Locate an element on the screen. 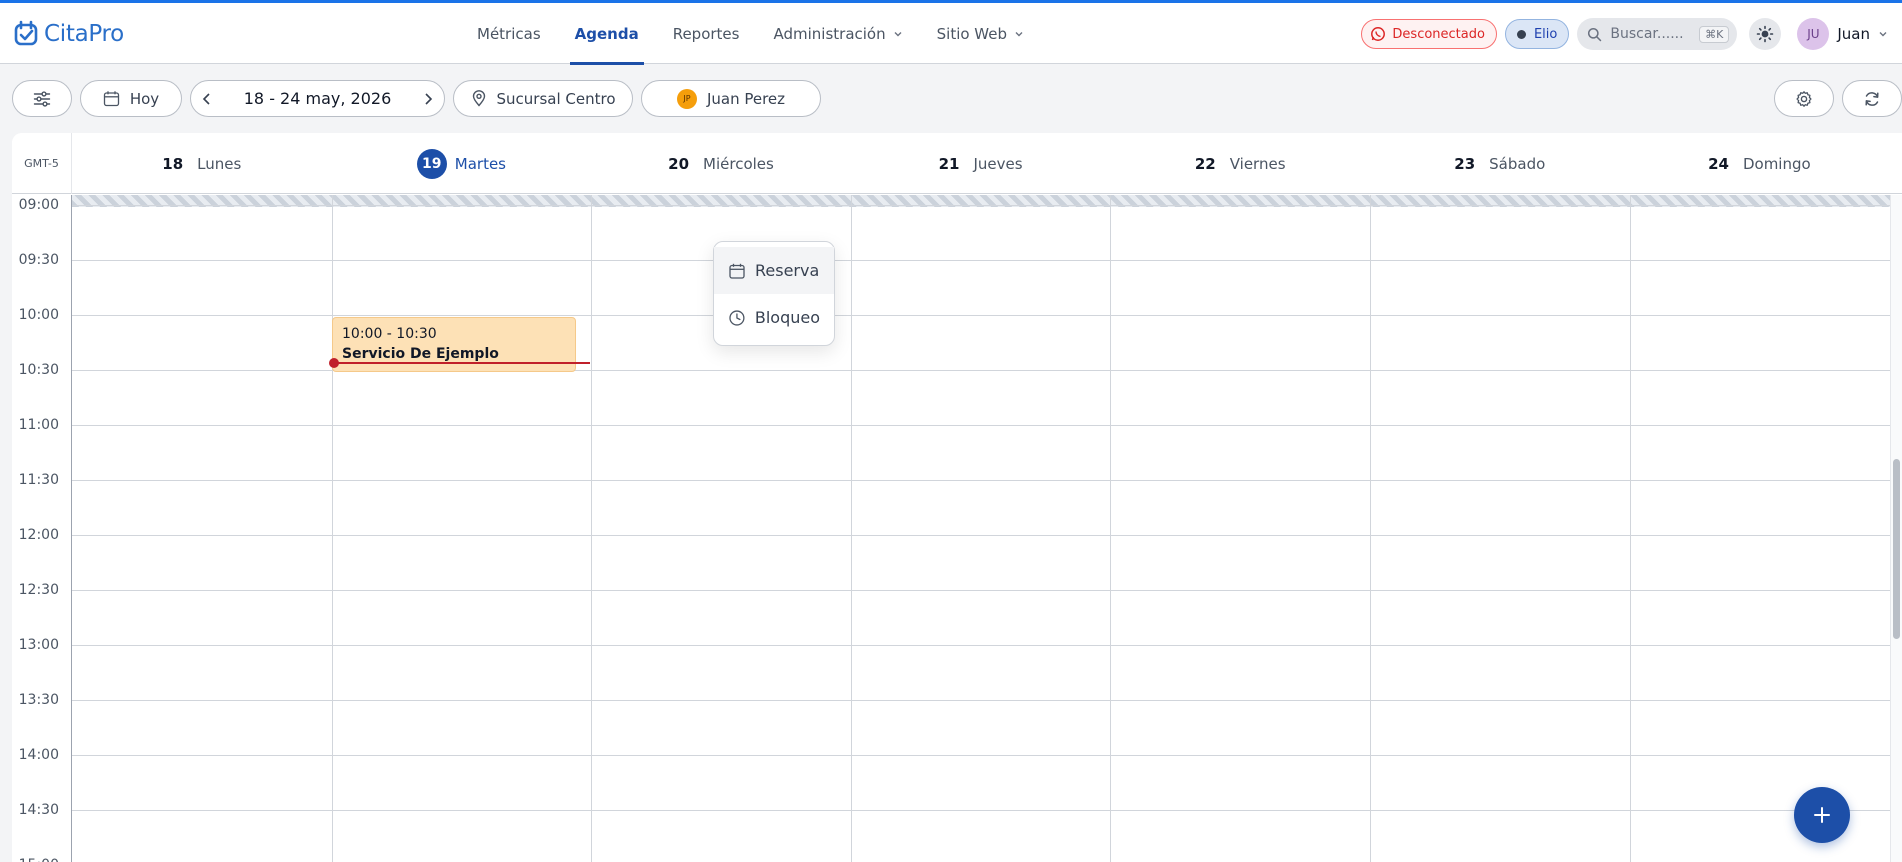  branch-label: Sucursal Centro is located at coordinates (556, 98).